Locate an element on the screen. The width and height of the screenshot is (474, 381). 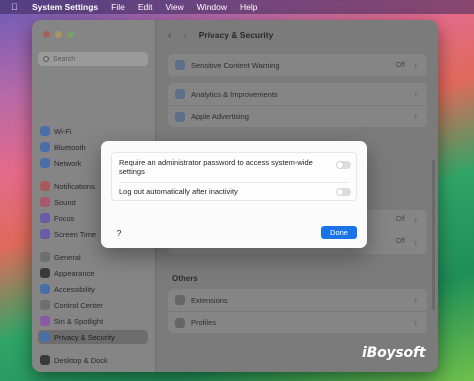
others-section-title: Others is located at coordinates (185, 278).